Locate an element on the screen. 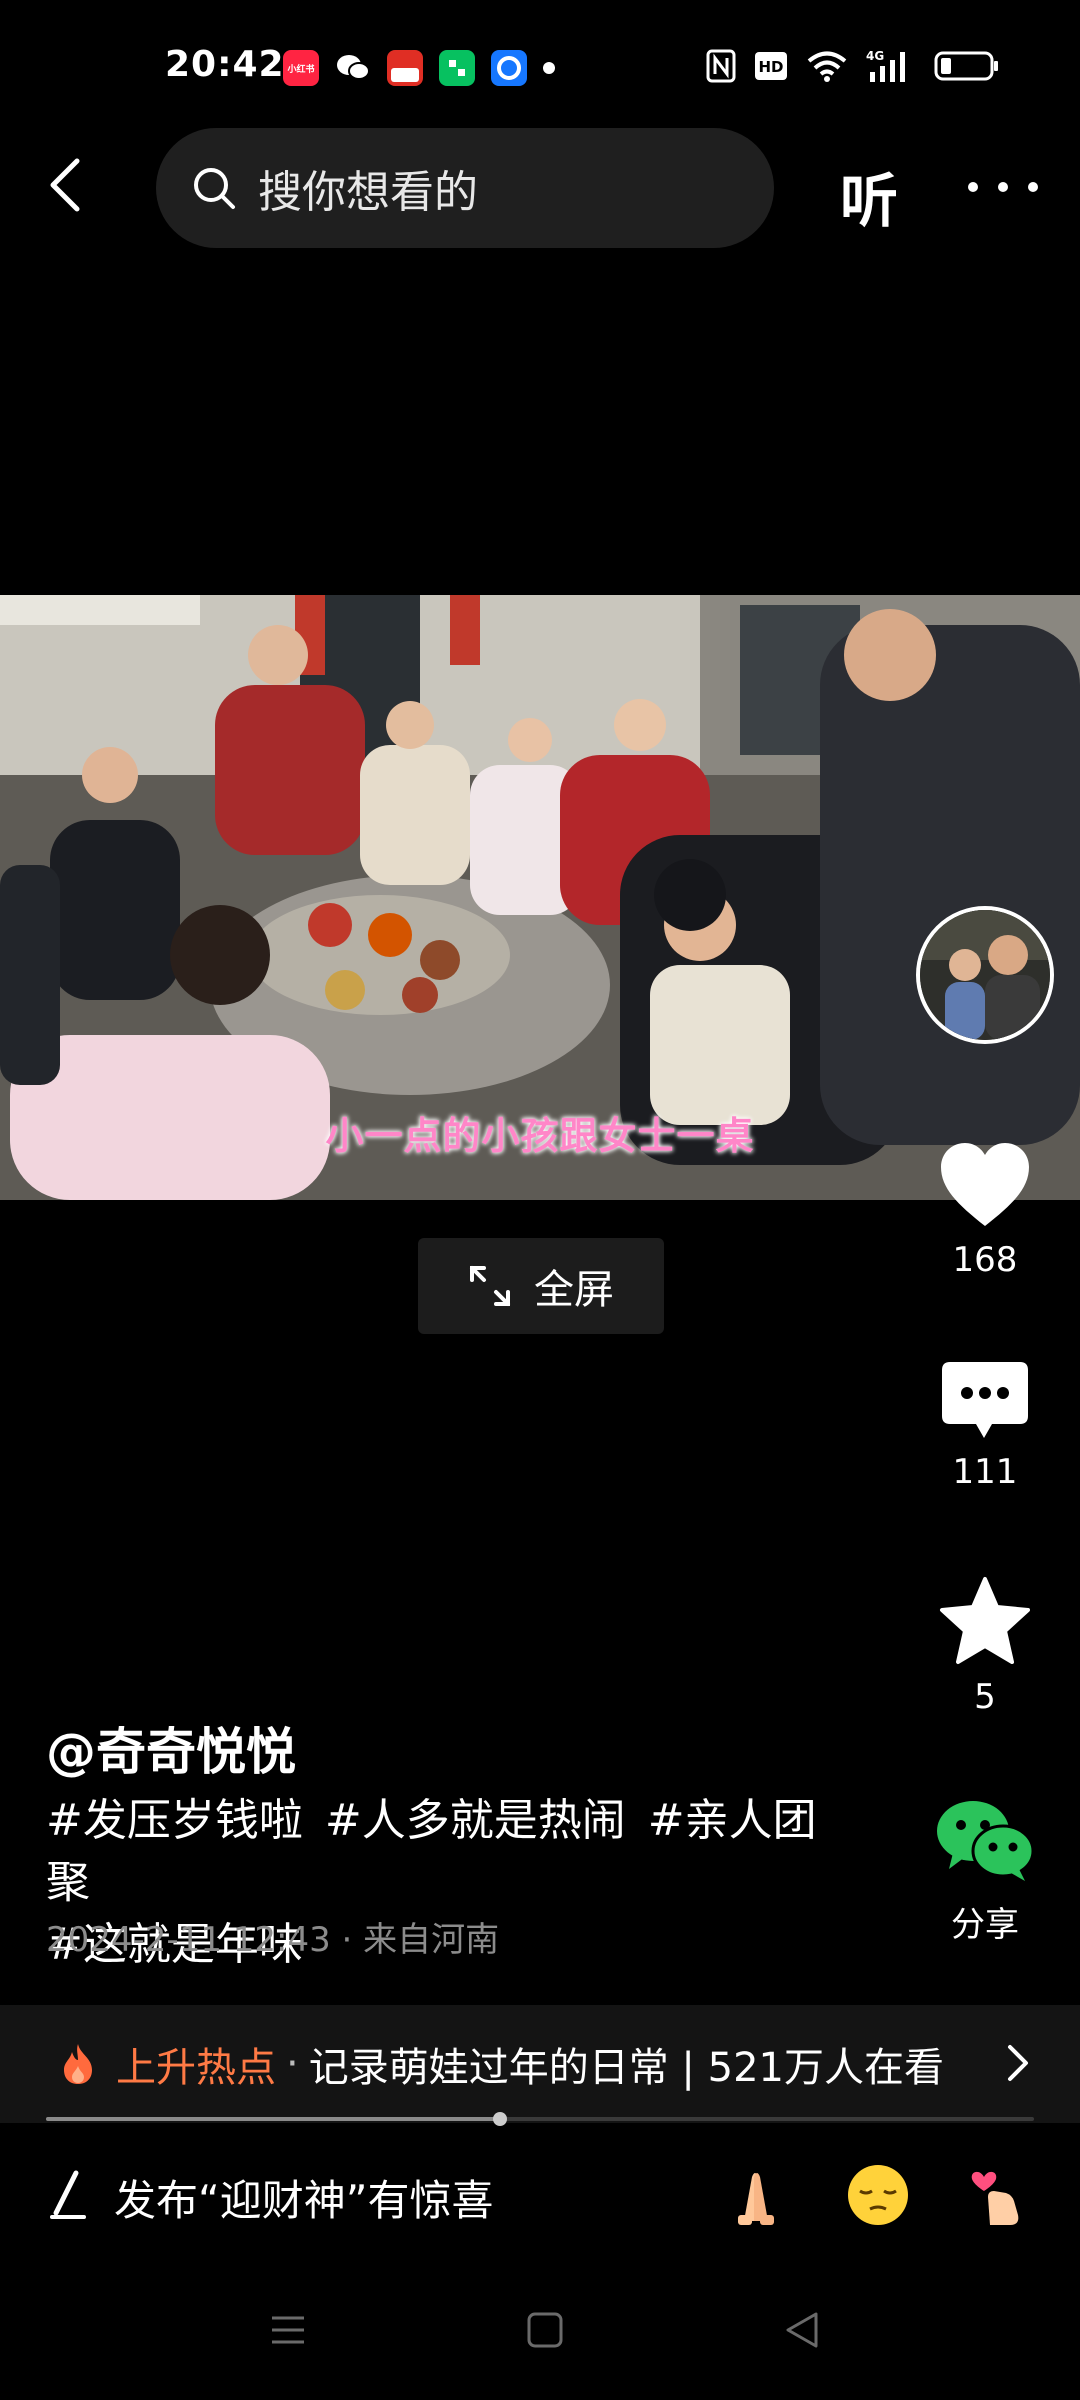 The height and width of the screenshot is (2400, 1080). svg-text: HD is located at coordinates (770, 67).